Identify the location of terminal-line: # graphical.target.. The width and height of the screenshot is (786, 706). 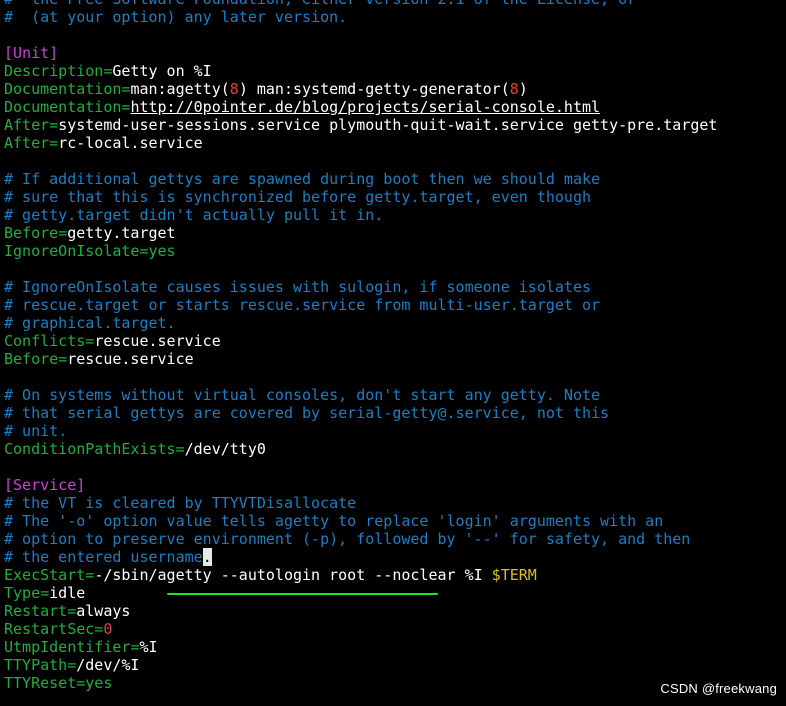
(394, 323).